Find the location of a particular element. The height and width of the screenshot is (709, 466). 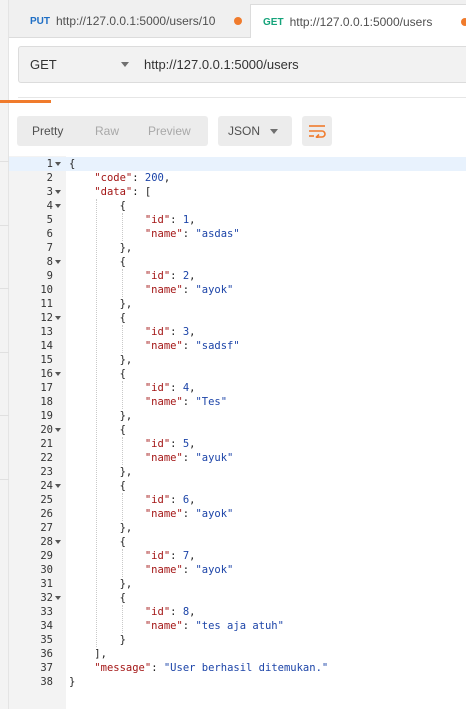

code-line: 37 "message": "User berhasil ditemukan." is located at coordinates (237, 668).